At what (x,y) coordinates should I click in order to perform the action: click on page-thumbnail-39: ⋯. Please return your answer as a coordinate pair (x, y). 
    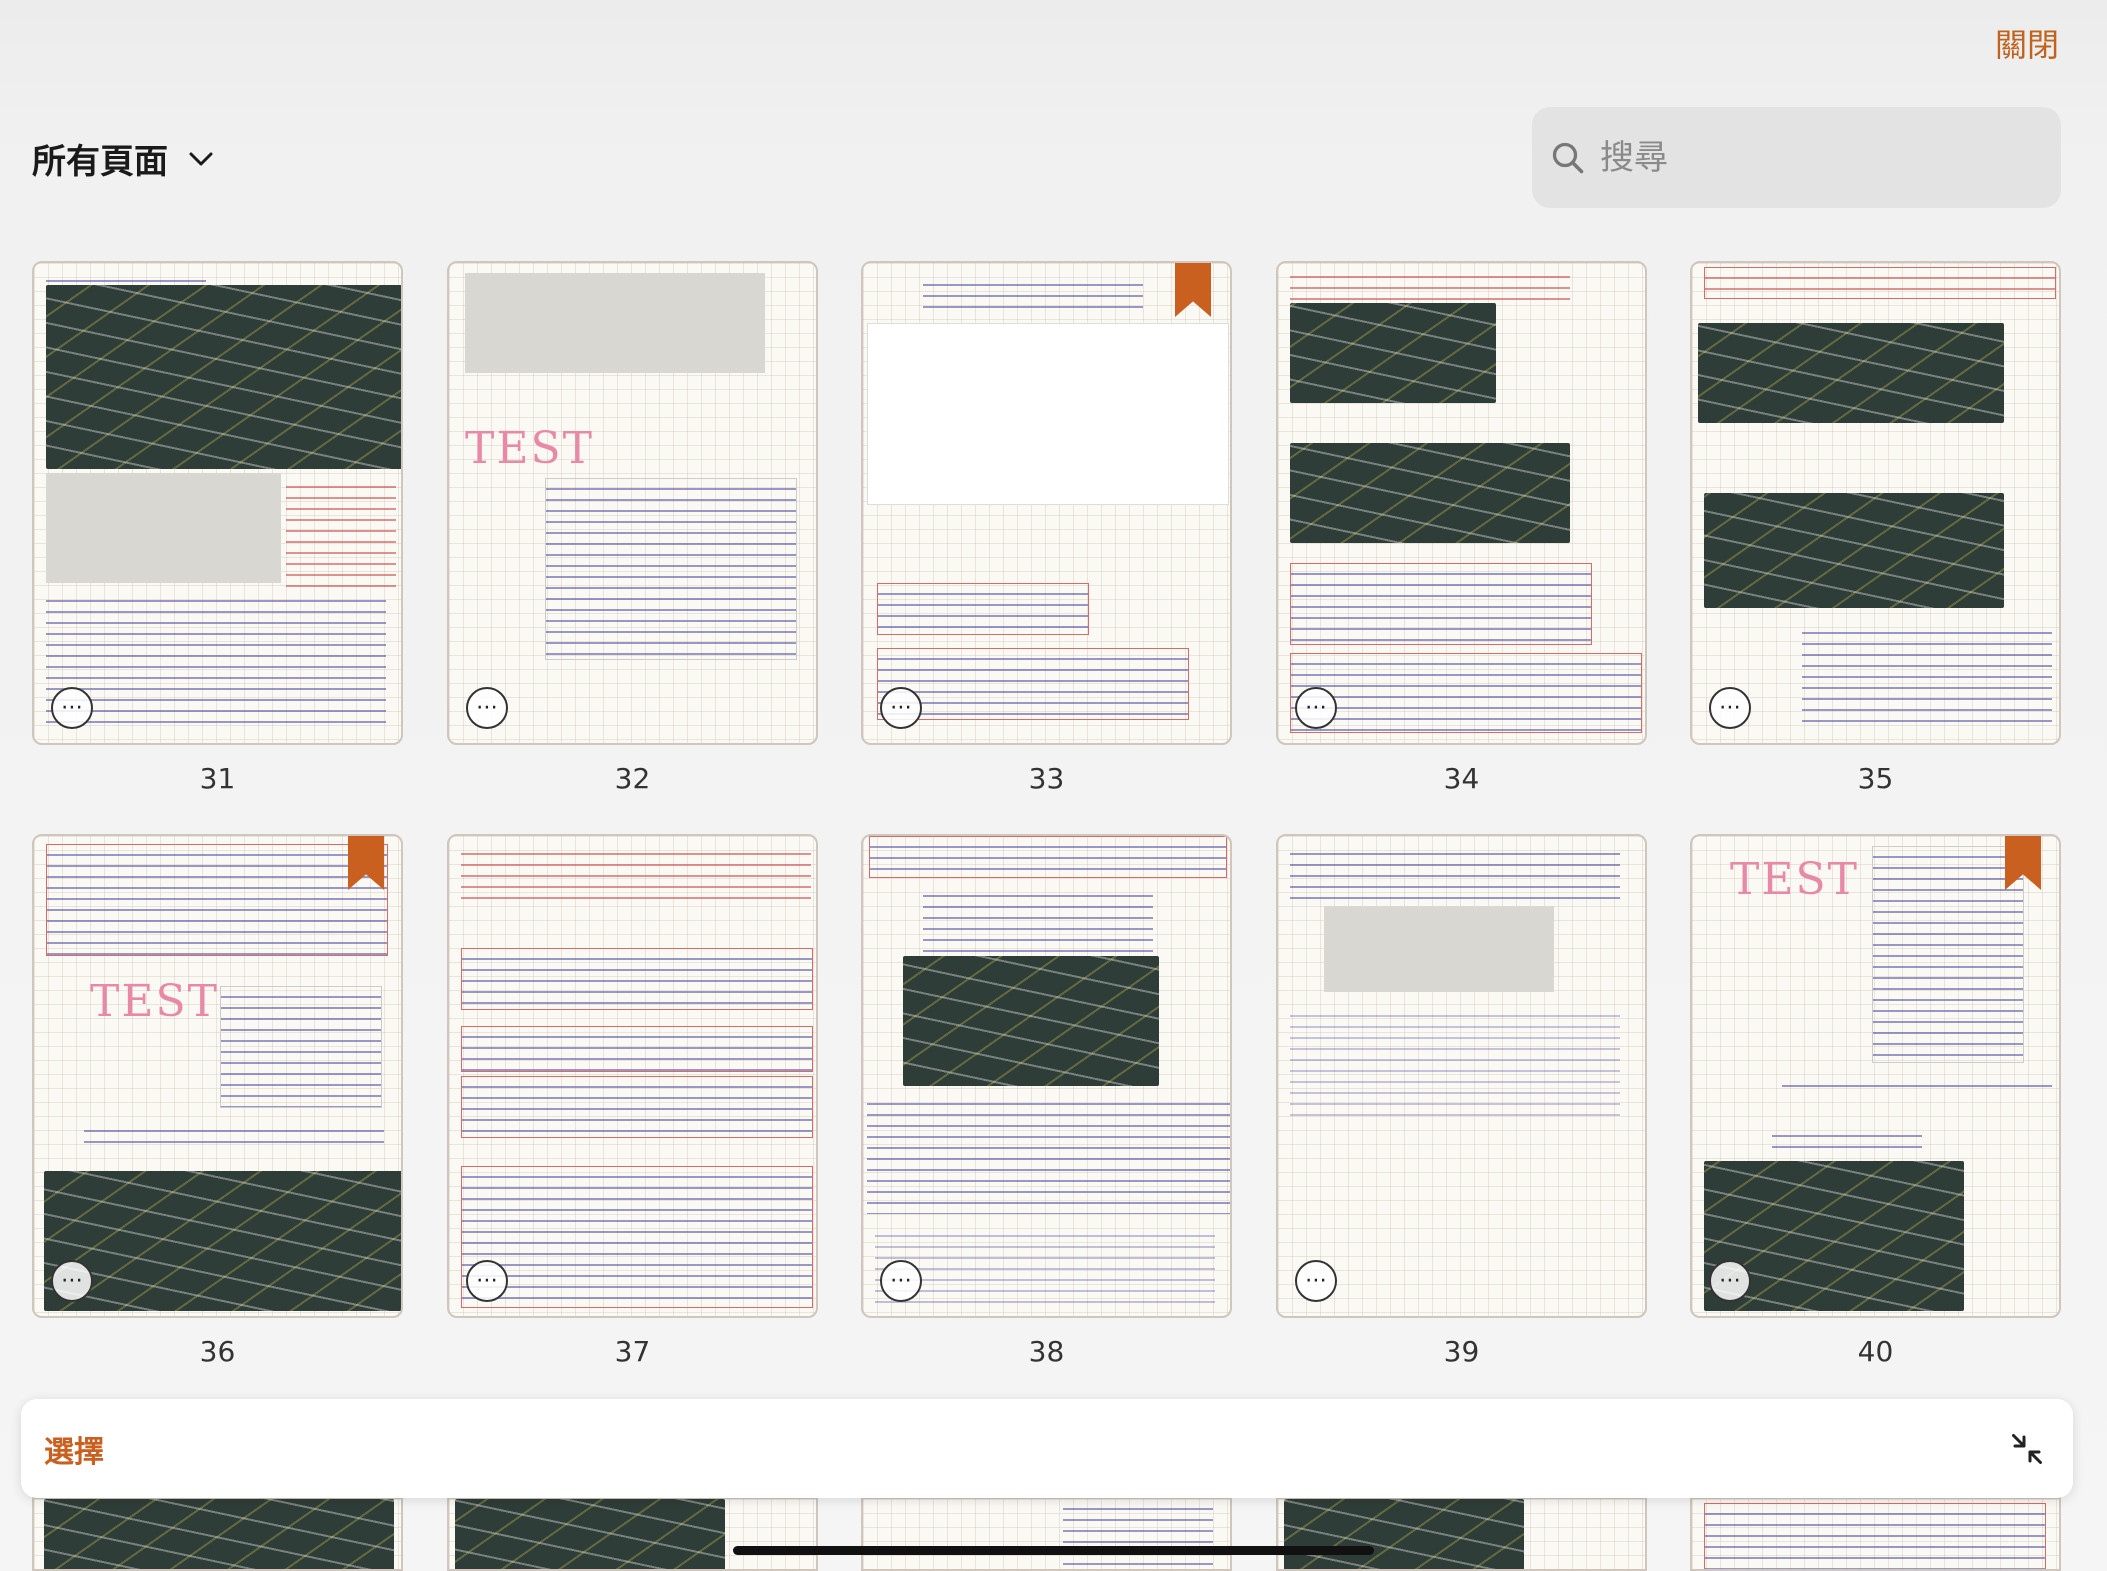
    Looking at the image, I should click on (1461, 1076).